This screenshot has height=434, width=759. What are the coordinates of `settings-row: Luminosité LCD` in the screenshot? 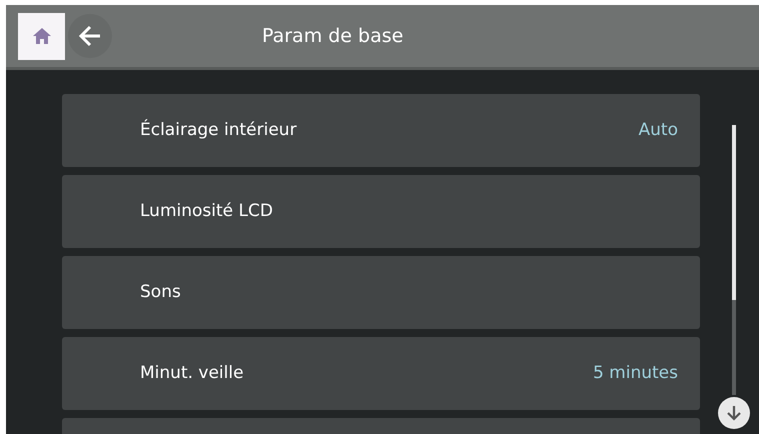 It's located at (381, 211).